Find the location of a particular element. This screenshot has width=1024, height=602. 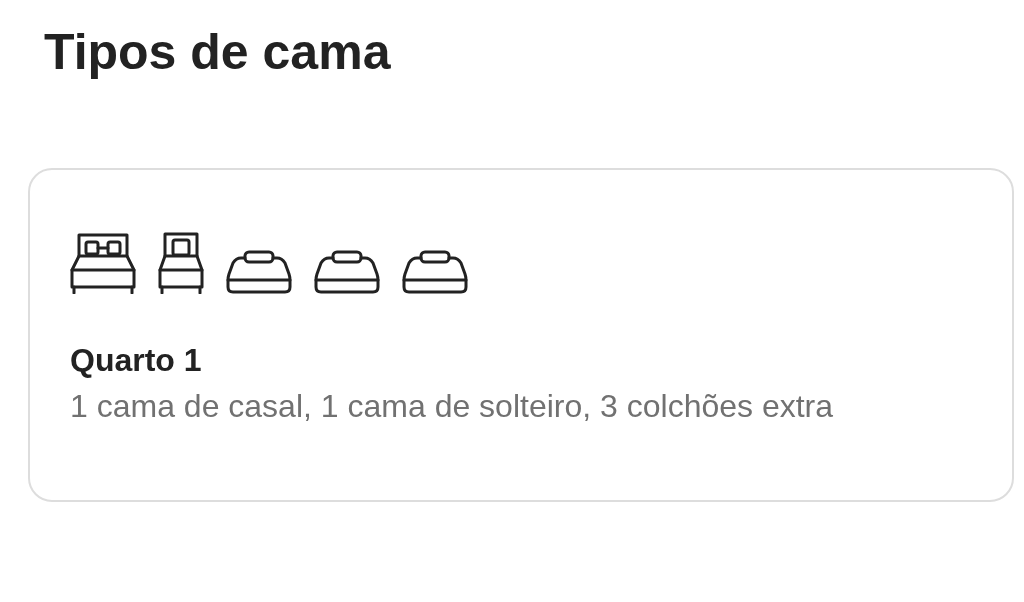

room-name: Quarto 1 is located at coordinates (136, 360).